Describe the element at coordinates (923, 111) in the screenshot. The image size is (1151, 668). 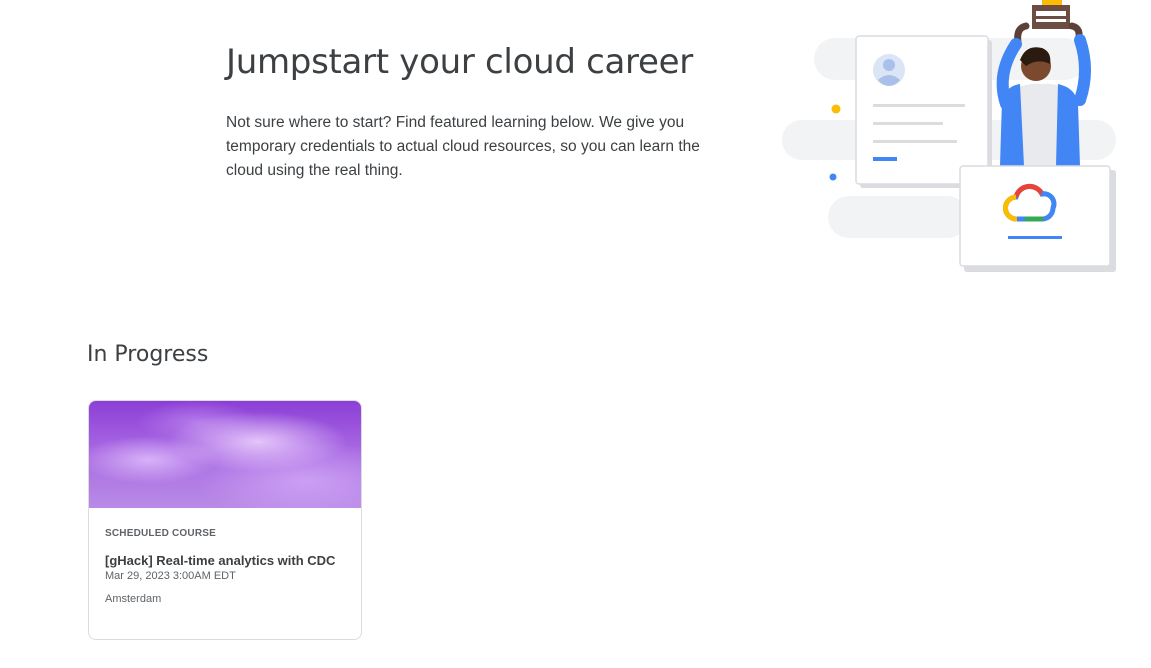
I see `profile-document-icon` at that location.